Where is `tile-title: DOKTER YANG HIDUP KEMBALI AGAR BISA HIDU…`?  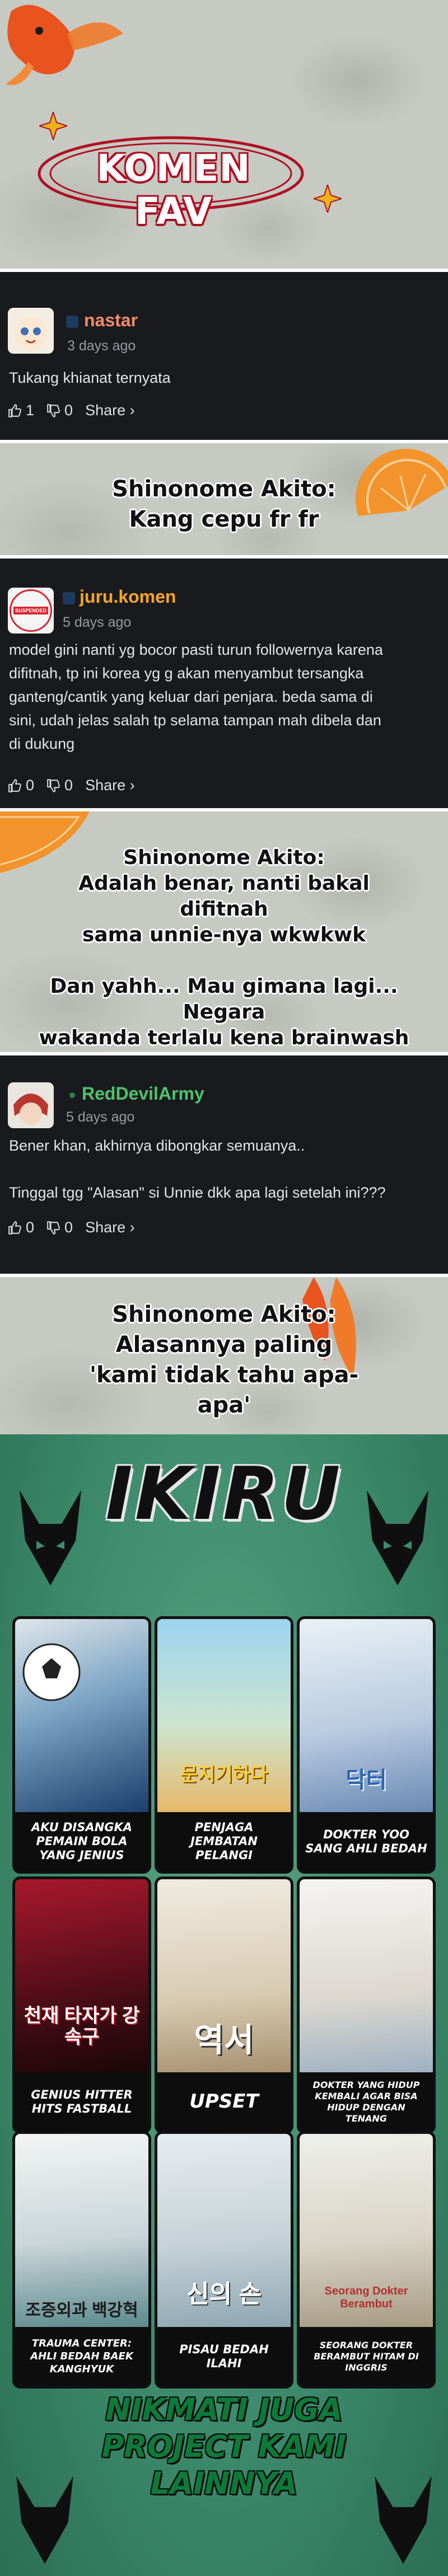 tile-title: DOKTER YANG HIDUP KEMBALI AGAR BISA HIDU… is located at coordinates (367, 2101).